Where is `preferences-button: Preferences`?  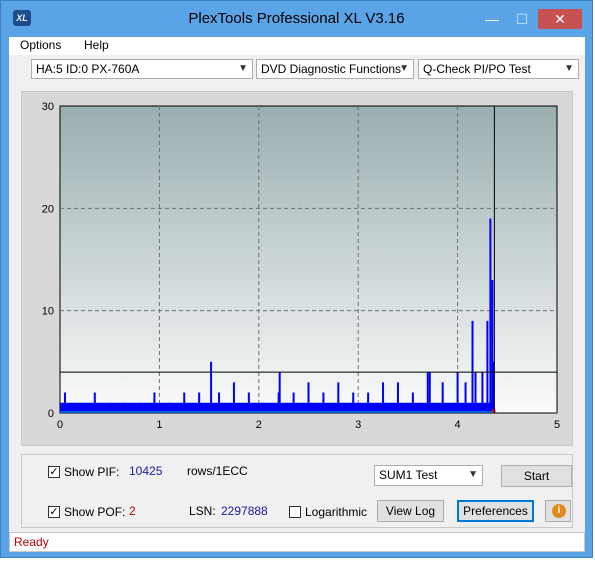 preferences-button: Preferences is located at coordinates (495, 511).